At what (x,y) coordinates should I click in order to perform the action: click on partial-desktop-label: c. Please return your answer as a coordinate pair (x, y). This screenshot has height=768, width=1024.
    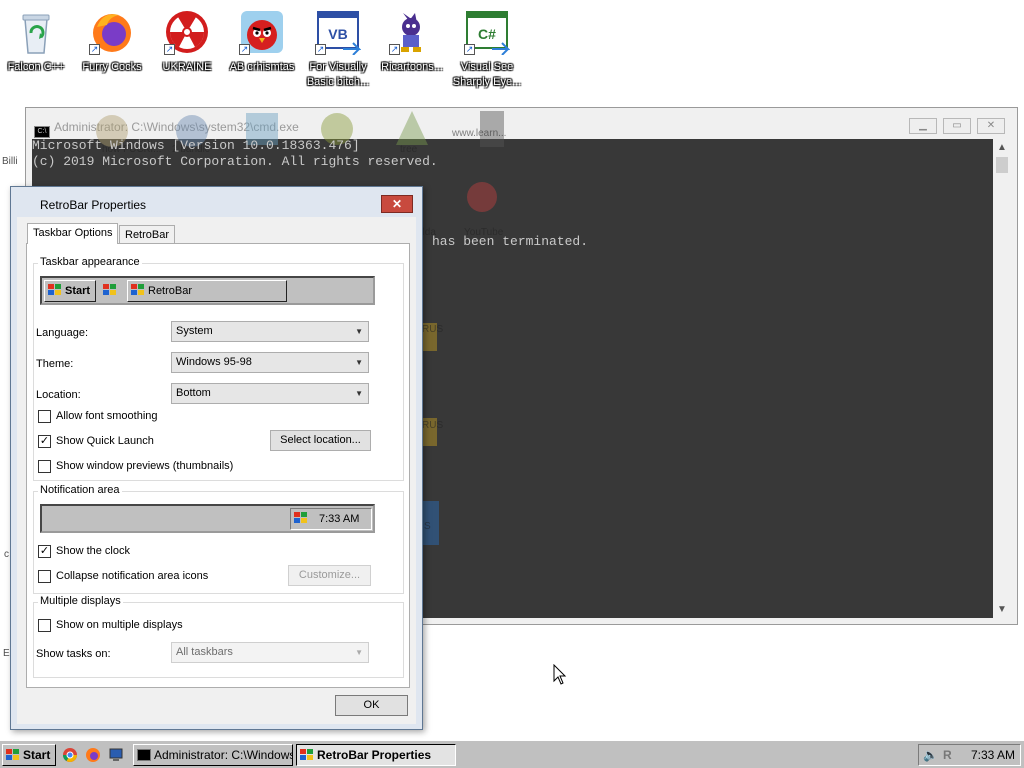
    Looking at the image, I should click on (6, 554).